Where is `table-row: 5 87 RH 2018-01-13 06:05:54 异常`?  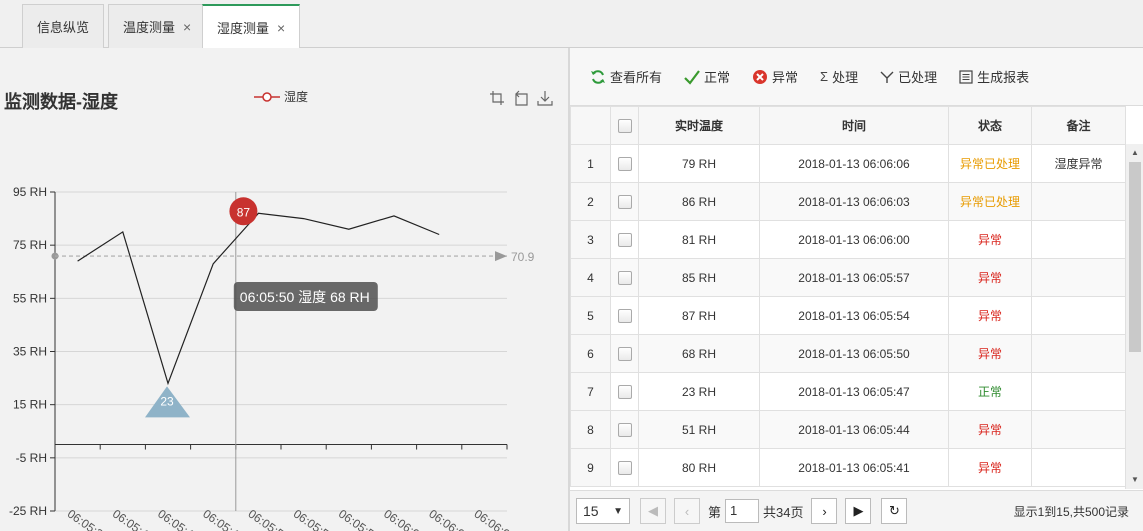
table-row: 5 87 RH 2018-01-13 06:05:54 异常 is located at coordinates (848, 315).